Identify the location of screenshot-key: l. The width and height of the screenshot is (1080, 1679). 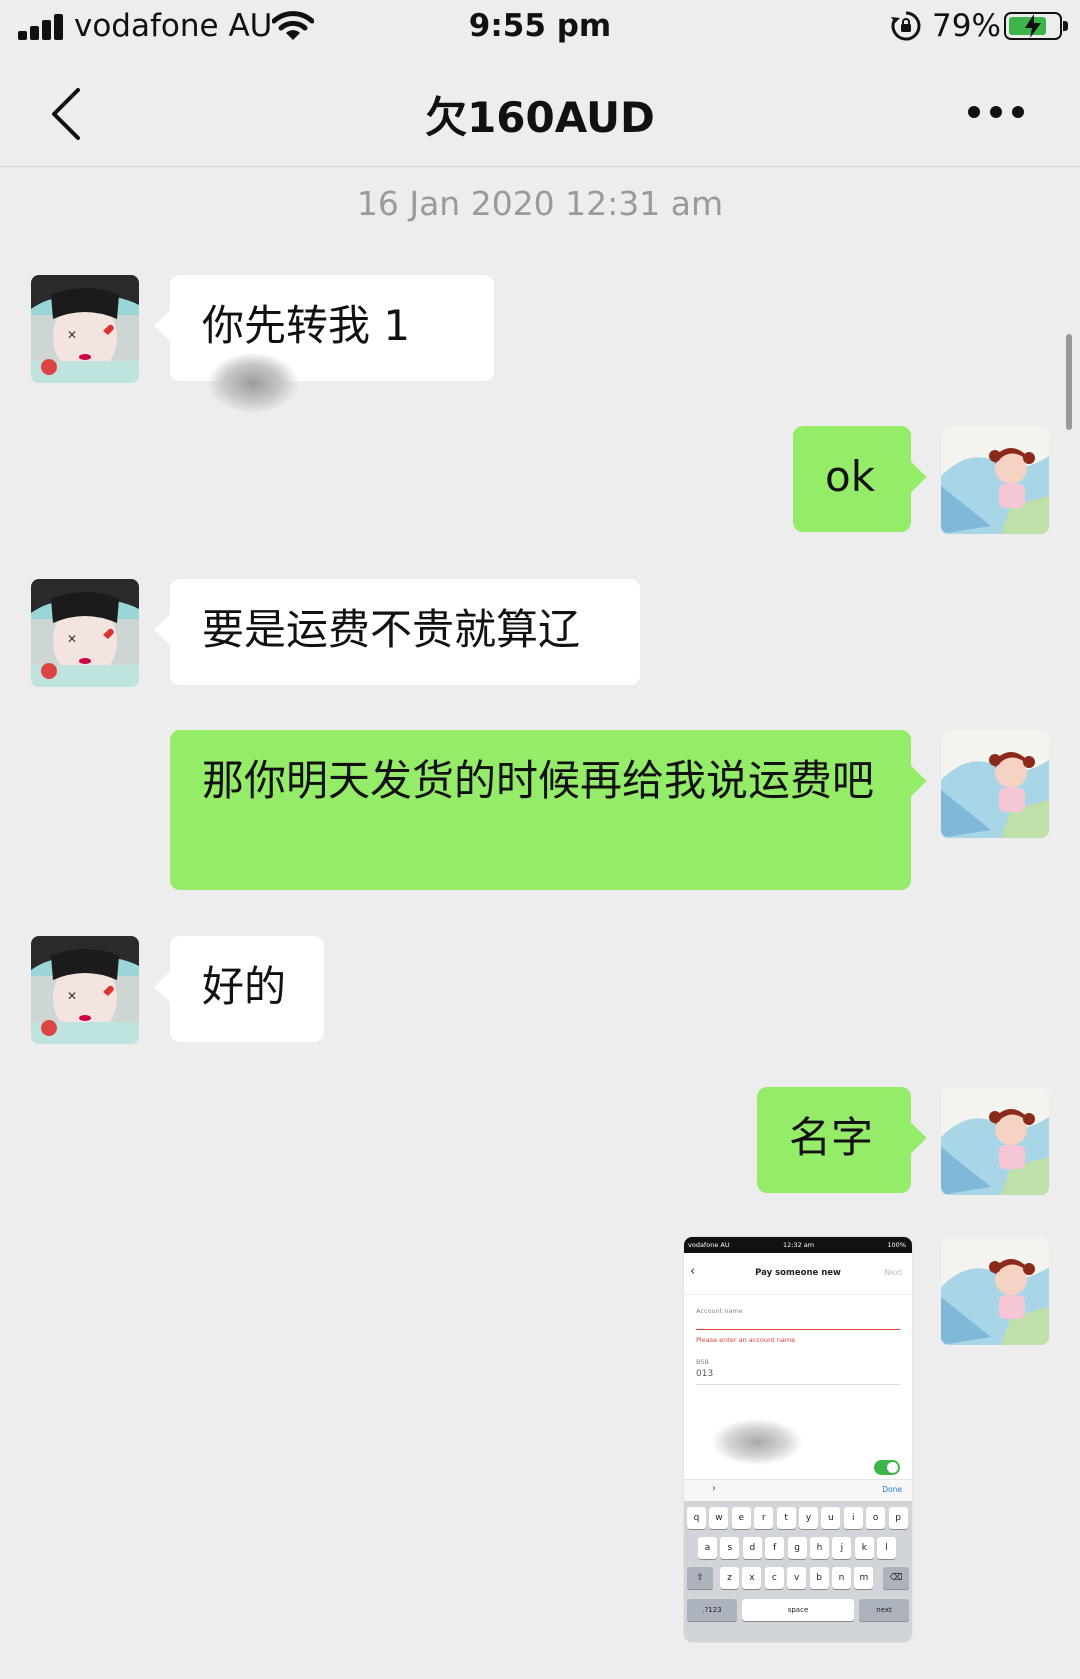
(887, 1548).